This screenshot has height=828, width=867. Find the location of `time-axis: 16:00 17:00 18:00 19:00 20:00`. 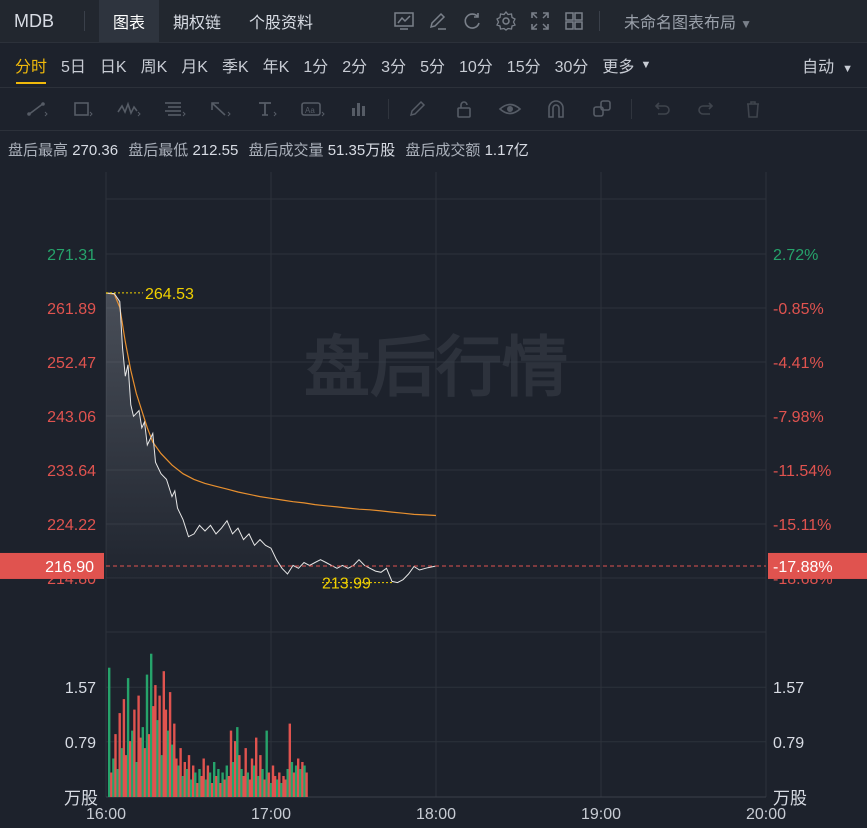

time-axis: 16:00 17:00 18:00 19:00 20:00 is located at coordinates (436, 814).